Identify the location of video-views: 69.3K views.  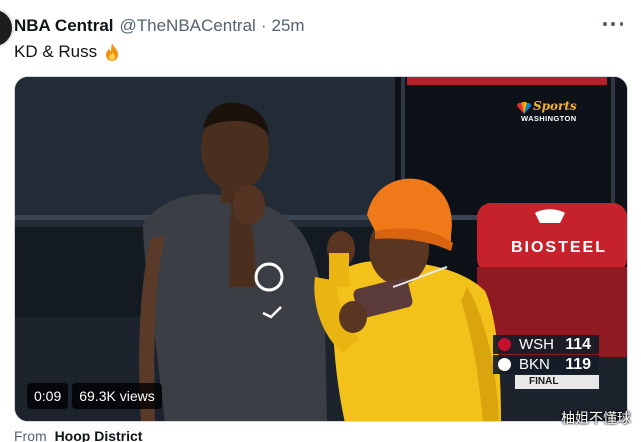
(117, 396).